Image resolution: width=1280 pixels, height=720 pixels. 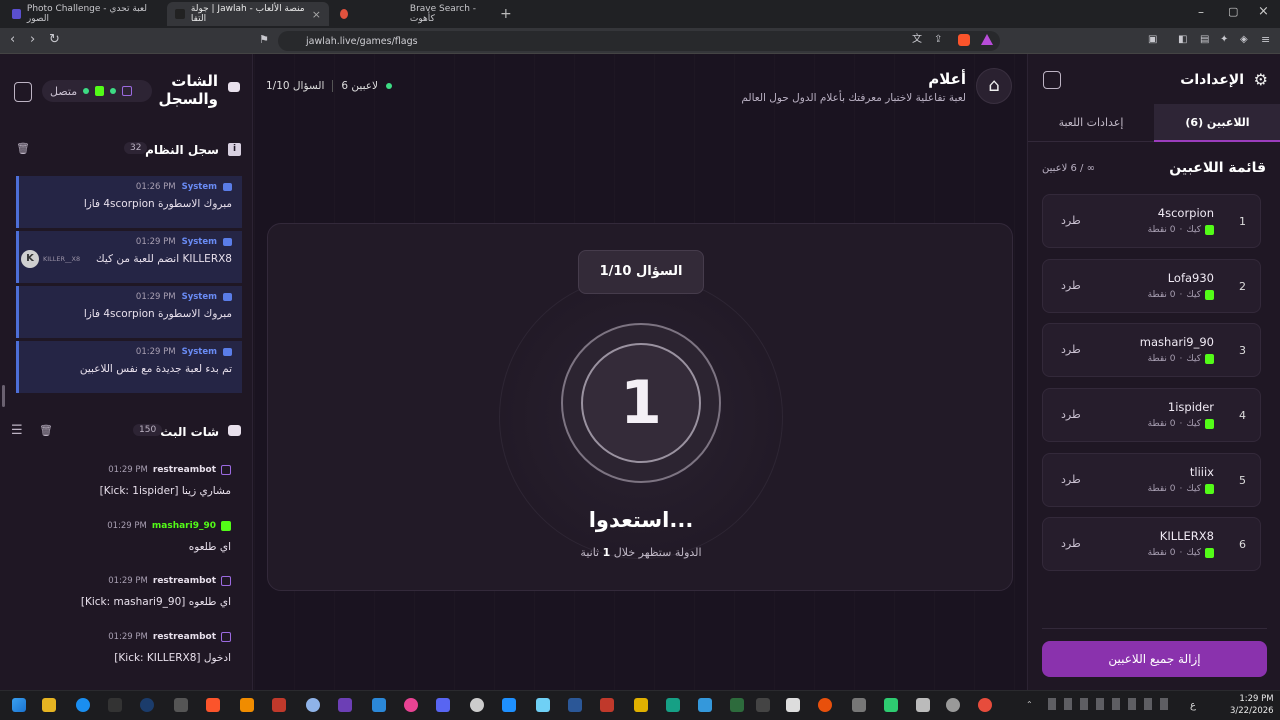 I want to click on maximize-icon: ▢, so click(x=1233, y=11).